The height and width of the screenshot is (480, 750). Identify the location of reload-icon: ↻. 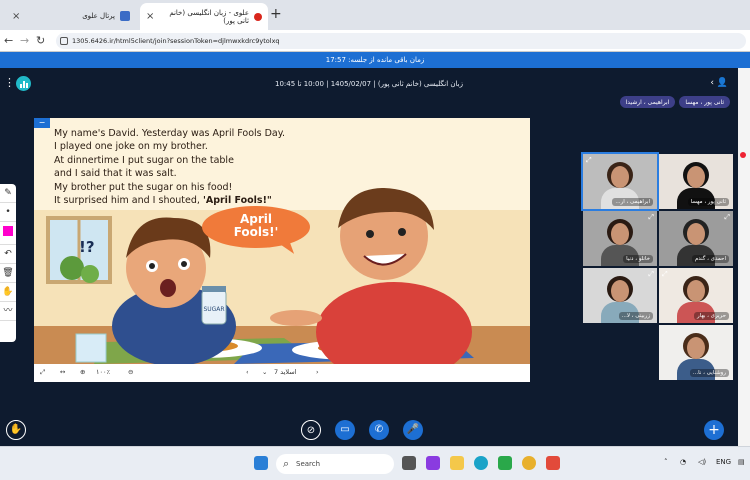
(40, 40).